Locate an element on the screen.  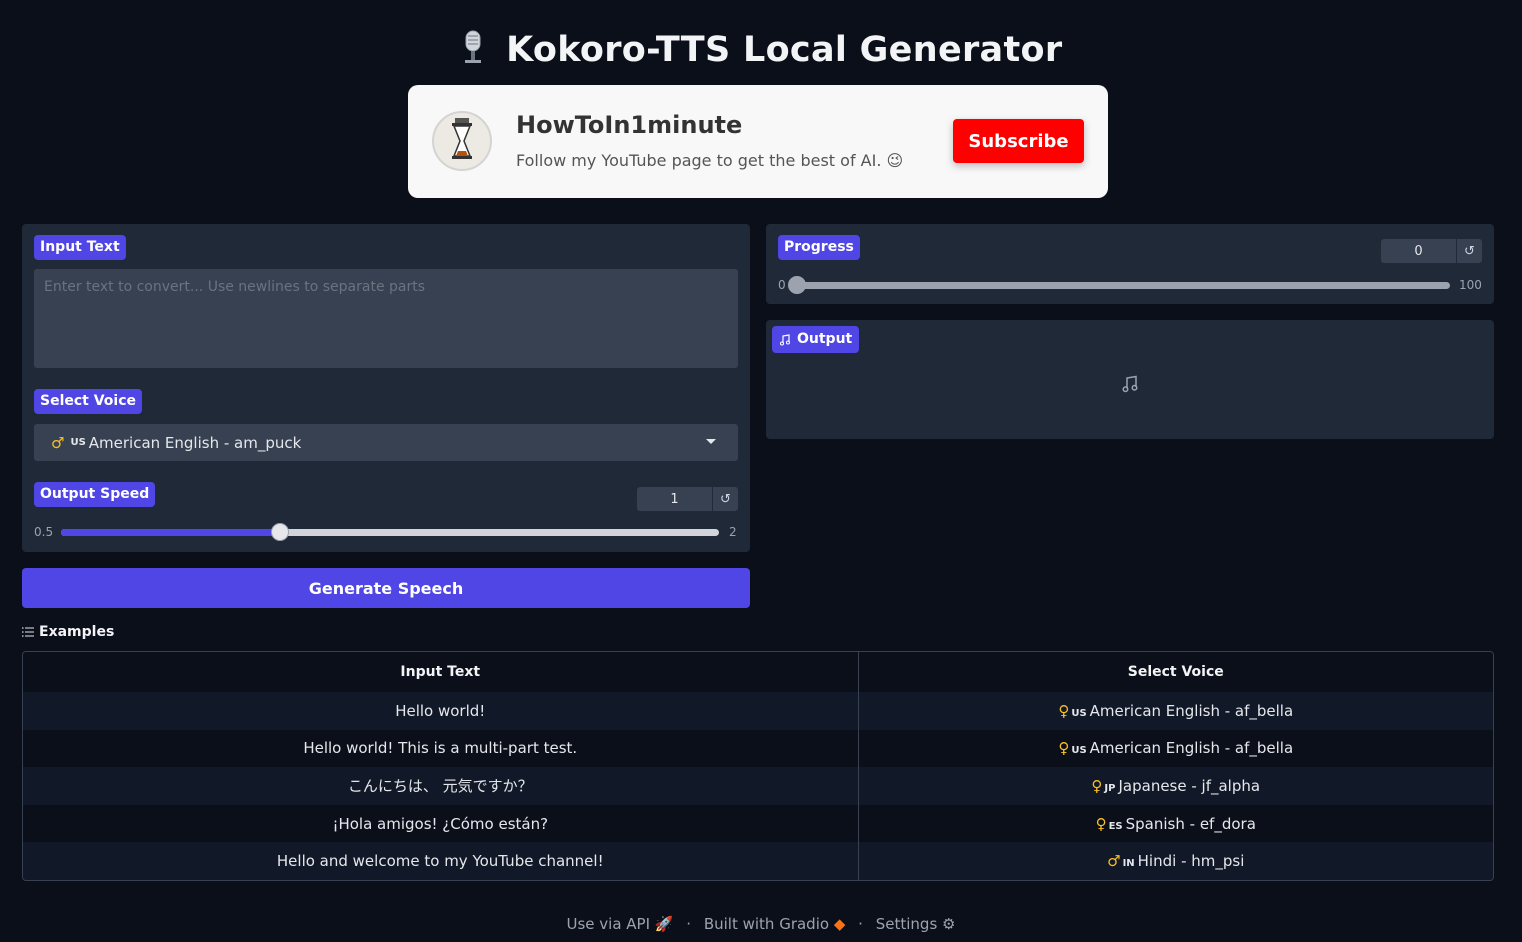
channel-avatar is located at coordinates (462, 141).